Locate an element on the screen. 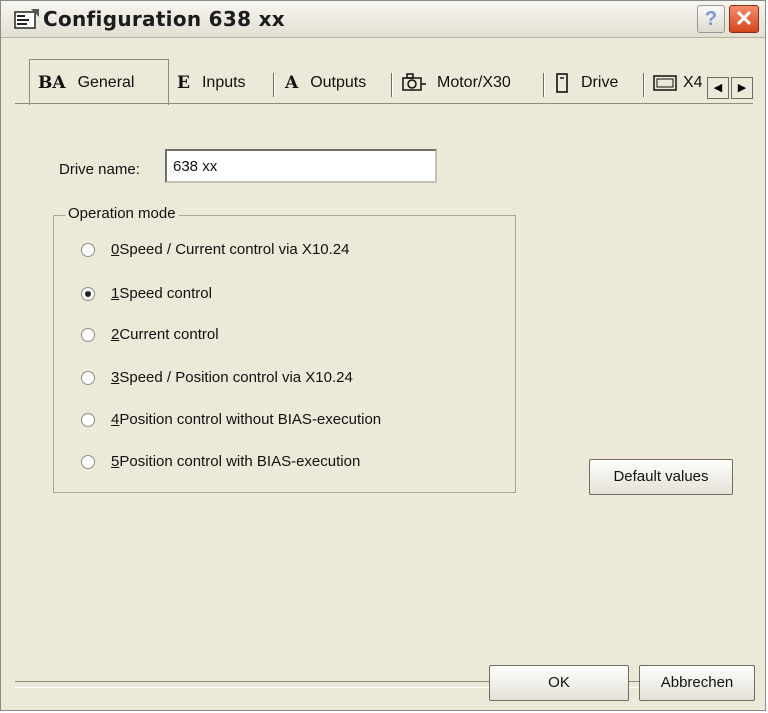 This screenshot has height=713, width=768. mode-text: Position control without BIAS-execution is located at coordinates (250, 419).